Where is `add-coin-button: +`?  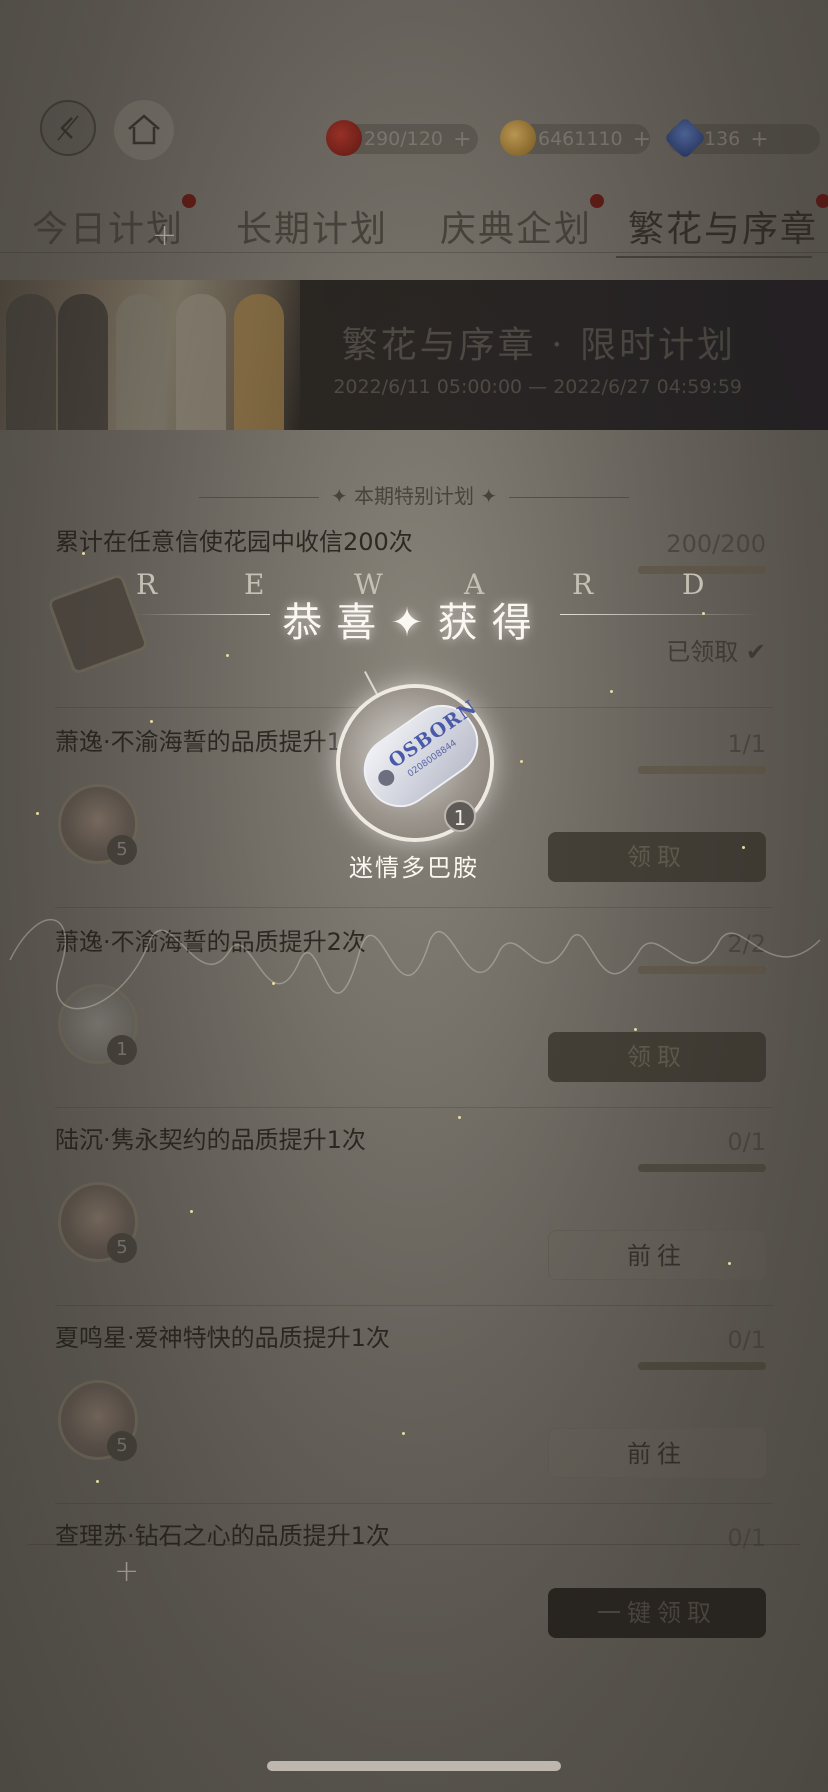
add-coin-button: + is located at coordinates (642, 139).